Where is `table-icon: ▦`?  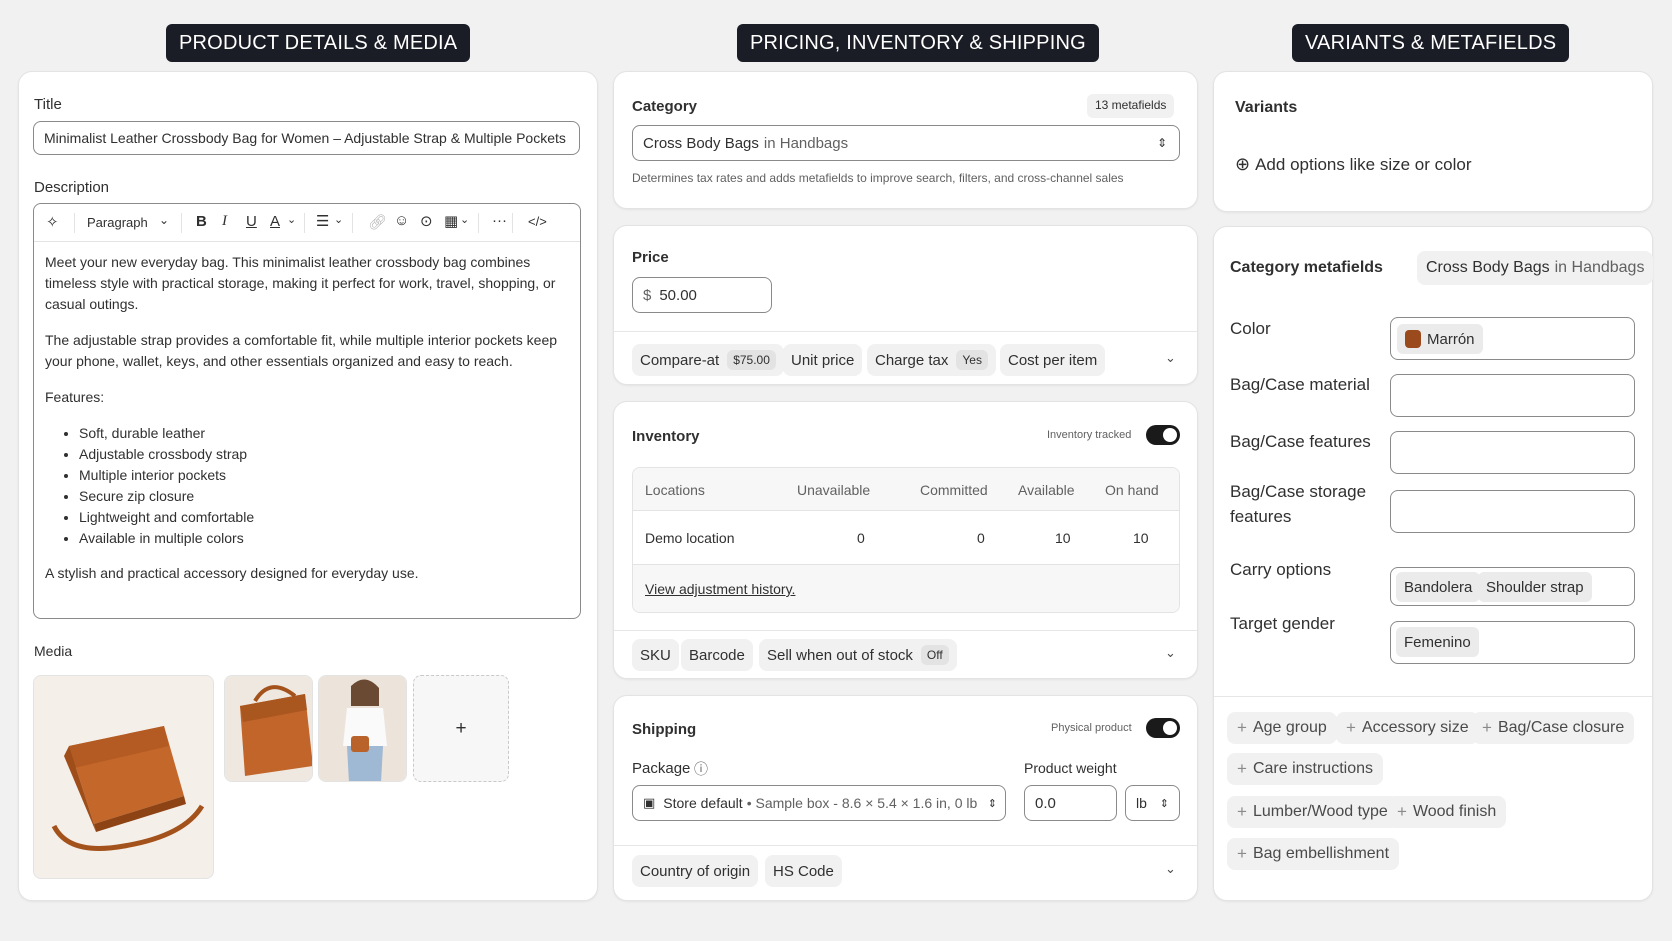 table-icon: ▦ is located at coordinates (451, 221).